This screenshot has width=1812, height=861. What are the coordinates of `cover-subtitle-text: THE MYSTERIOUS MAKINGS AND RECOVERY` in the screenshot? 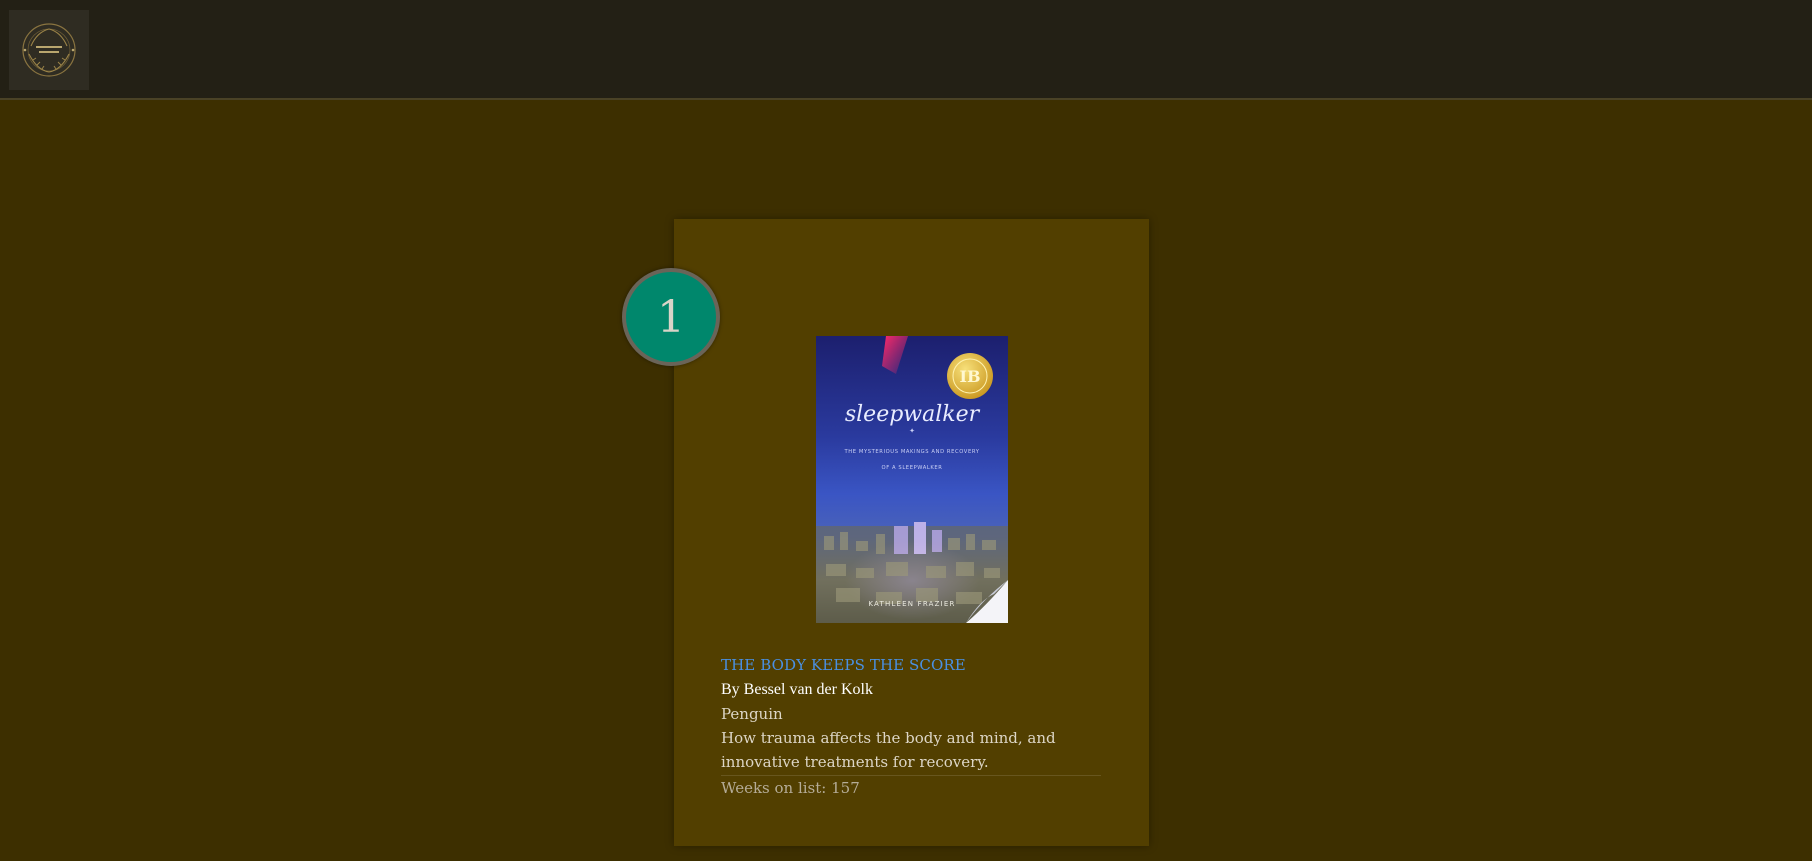 It's located at (912, 452).